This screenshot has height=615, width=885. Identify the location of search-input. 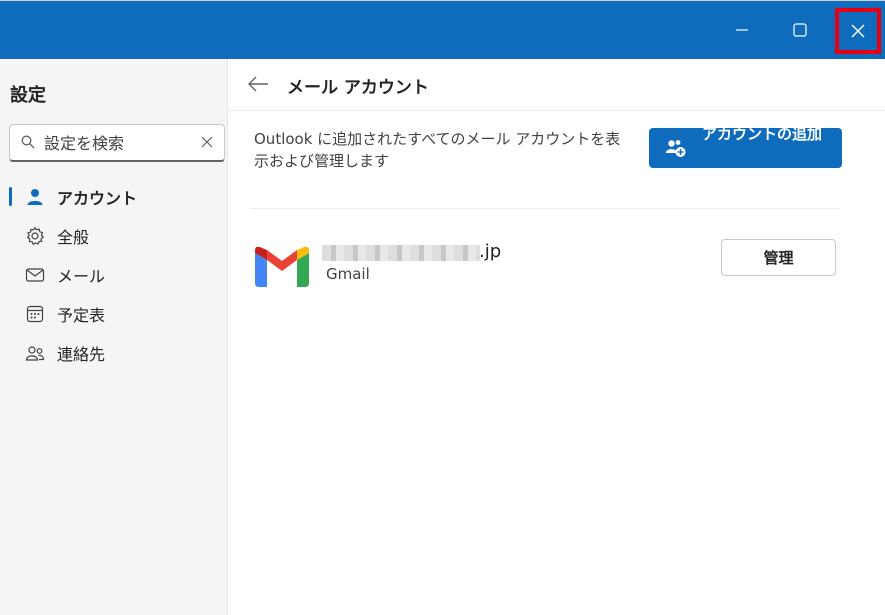
(119, 143).